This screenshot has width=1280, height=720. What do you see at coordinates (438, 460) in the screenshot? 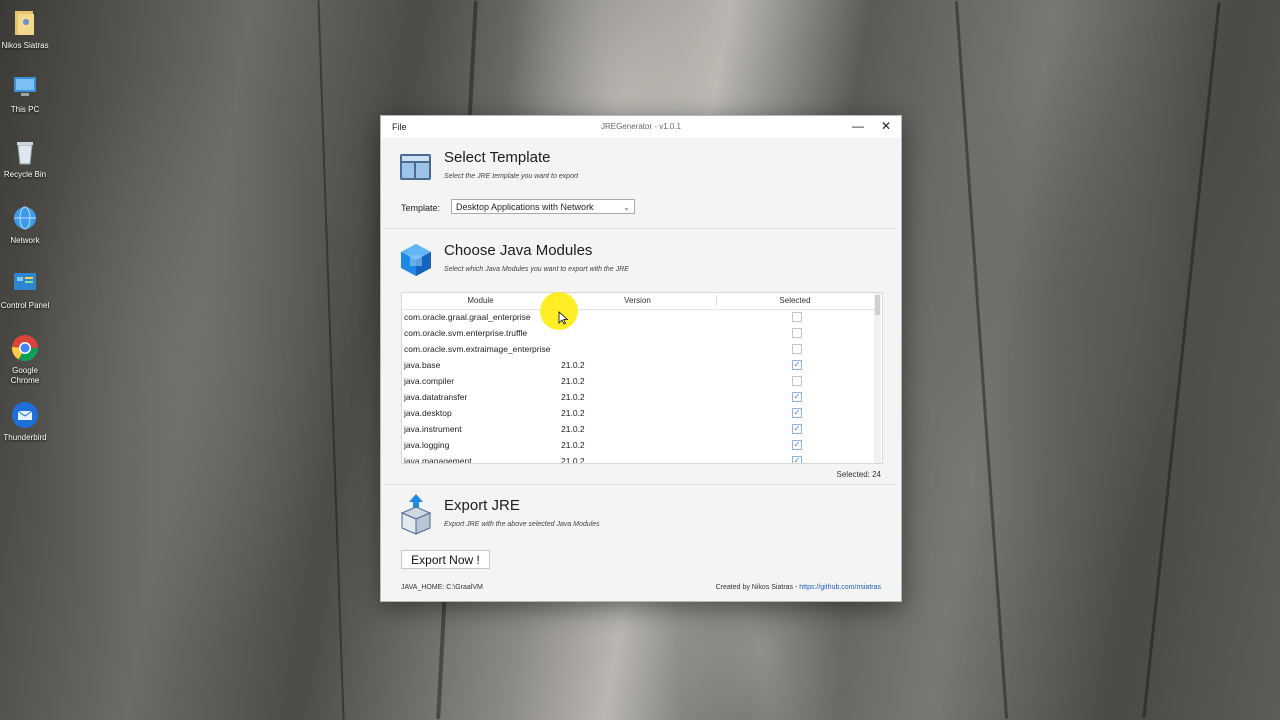
I see `module-name: java.management` at bounding box center [438, 460].